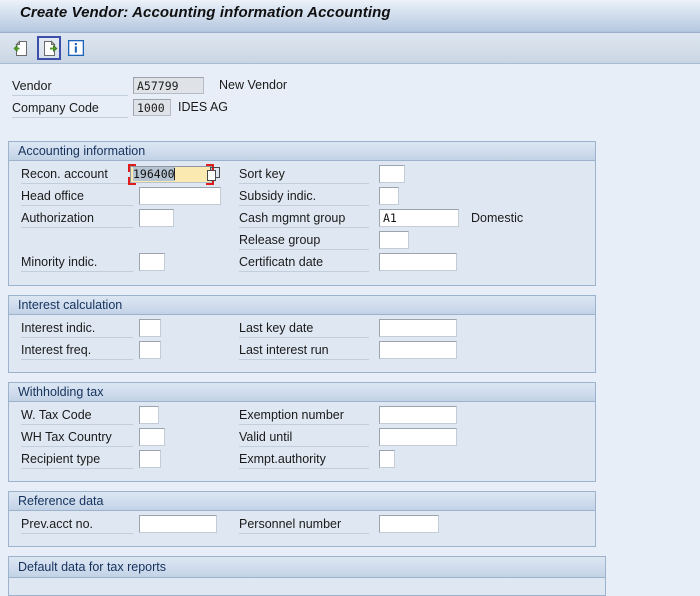 The width and height of the screenshot is (700, 596). I want to click on recon-account-value: 196400, so click(154, 174).